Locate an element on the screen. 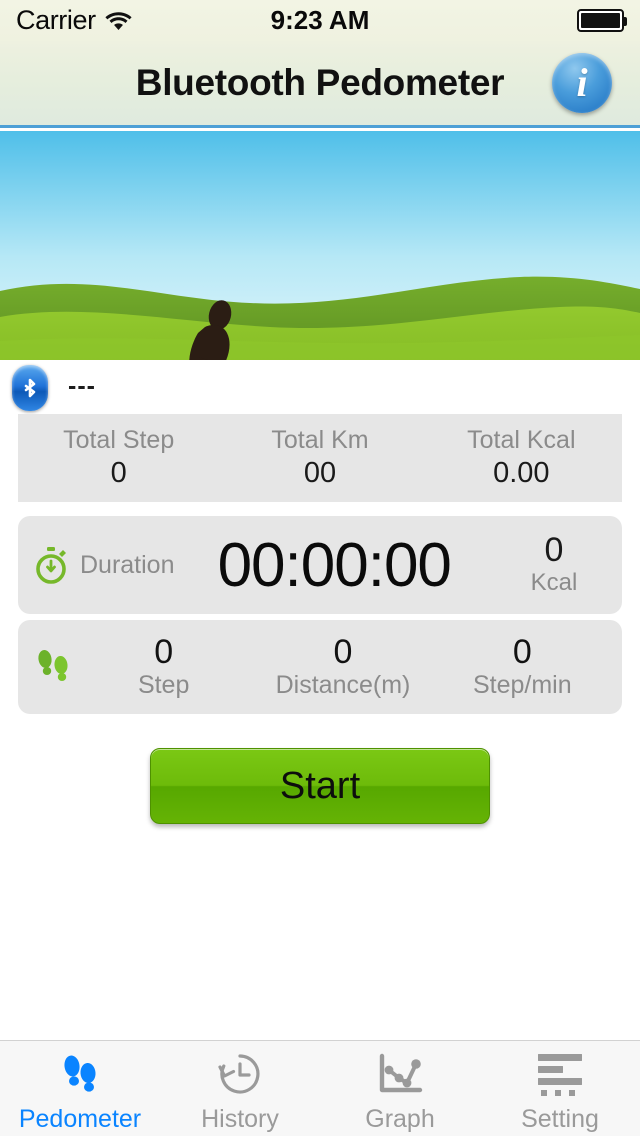 Image resolution: width=640 pixels, height=1136 pixels. totals-grid: Total Step 0 Total Km 00 Total Kcal 0.00 is located at coordinates (320, 458).